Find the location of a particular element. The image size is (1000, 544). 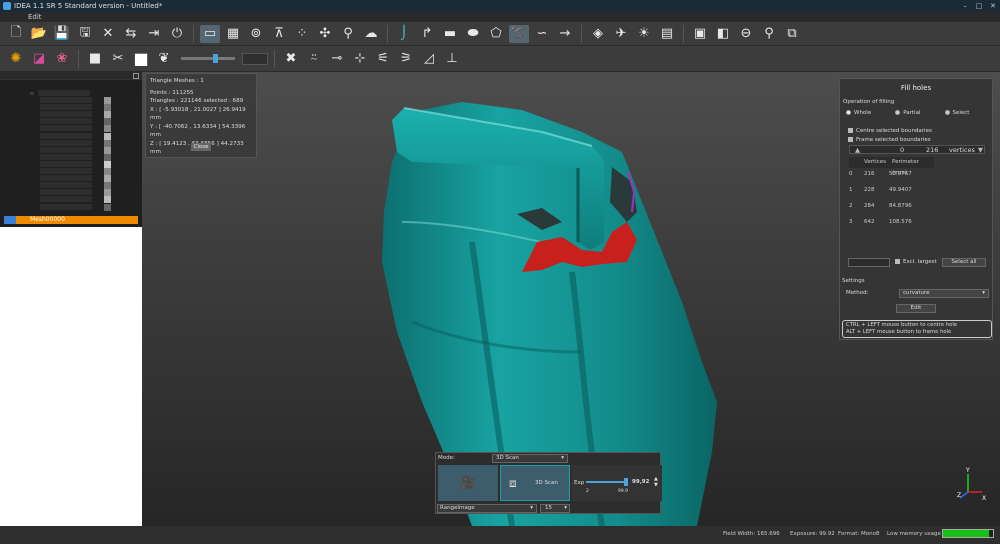

method-select: curvature ▾ is located at coordinates (944, 293).